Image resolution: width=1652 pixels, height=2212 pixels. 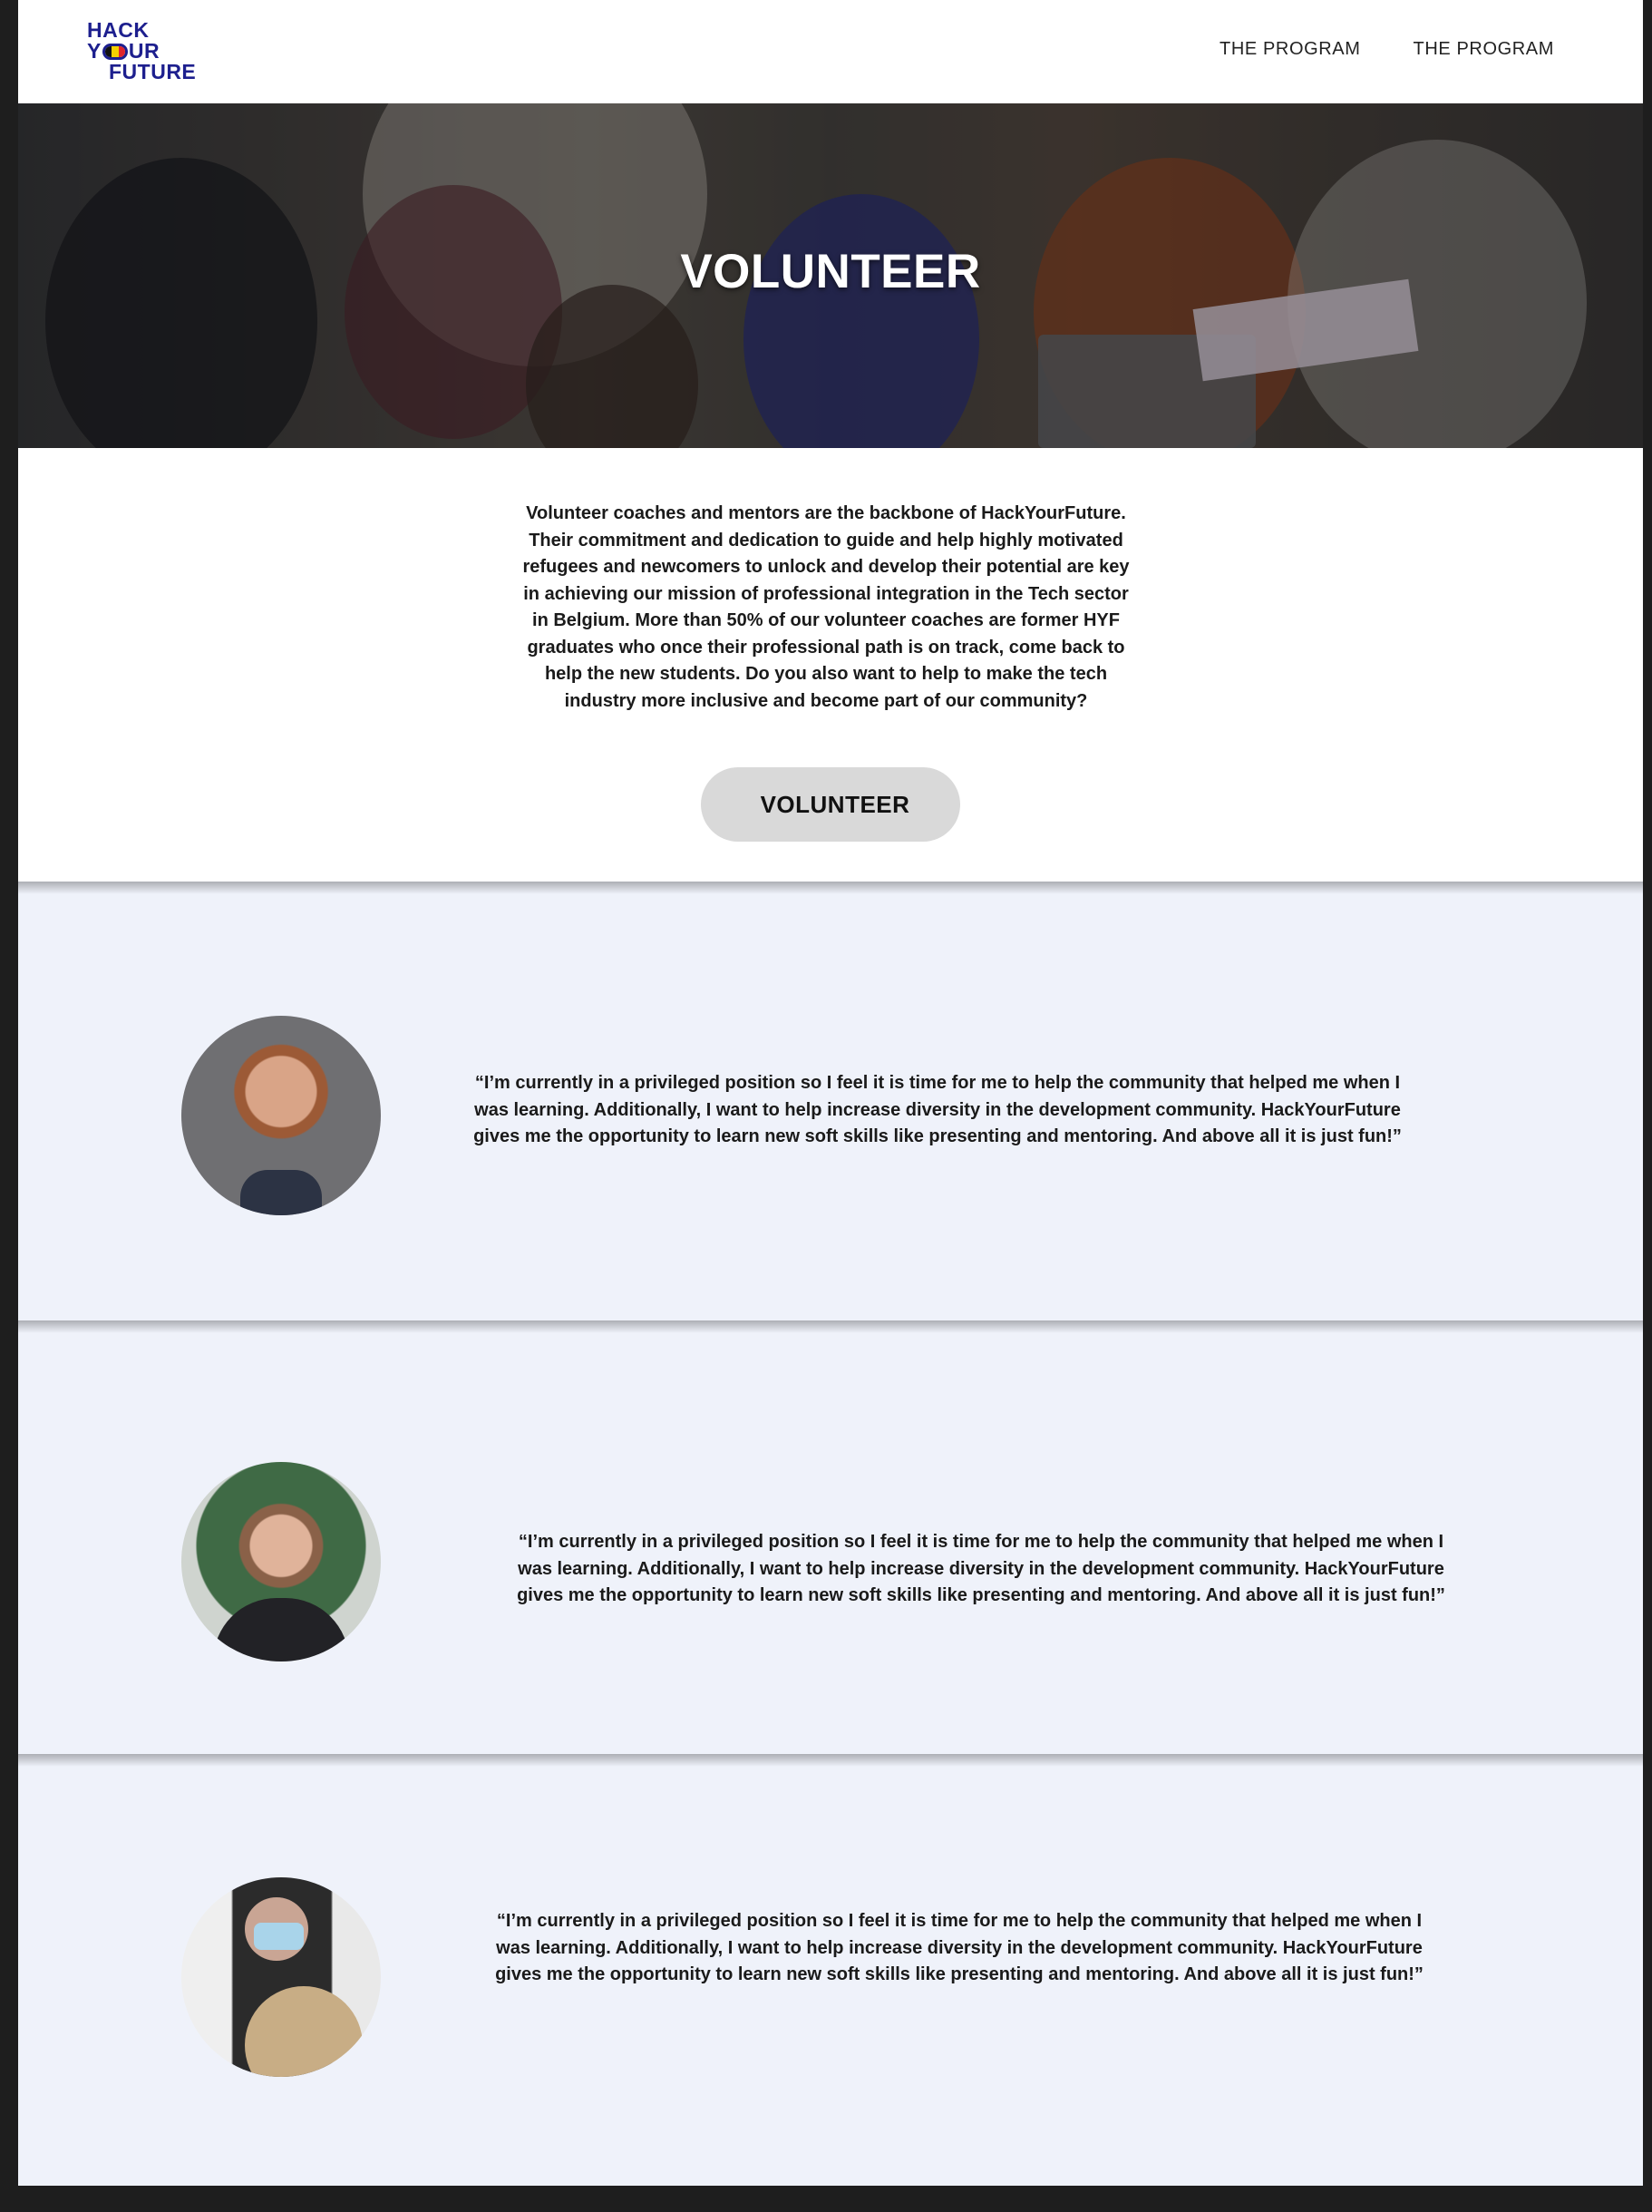 What do you see at coordinates (835, 804) in the screenshot?
I see `volunteer-button-label: VOLUNTEER` at bounding box center [835, 804].